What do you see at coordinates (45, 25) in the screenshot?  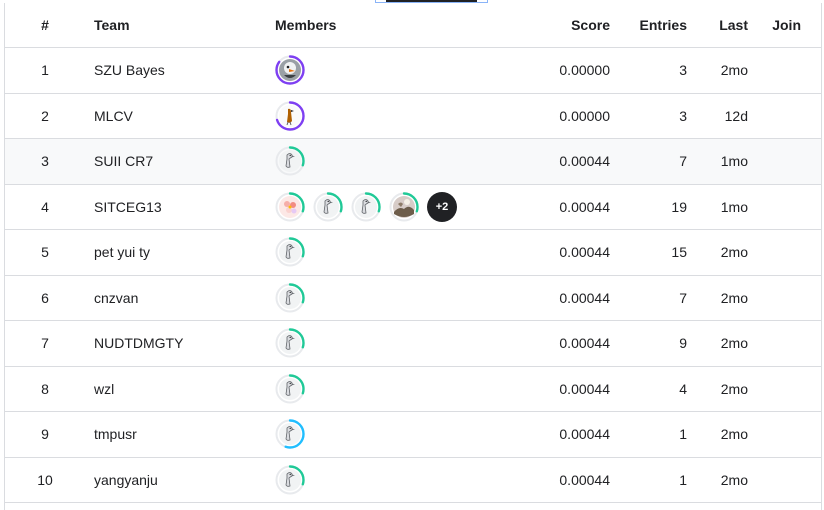 I see `header-rank: #` at bounding box center [45, 25].